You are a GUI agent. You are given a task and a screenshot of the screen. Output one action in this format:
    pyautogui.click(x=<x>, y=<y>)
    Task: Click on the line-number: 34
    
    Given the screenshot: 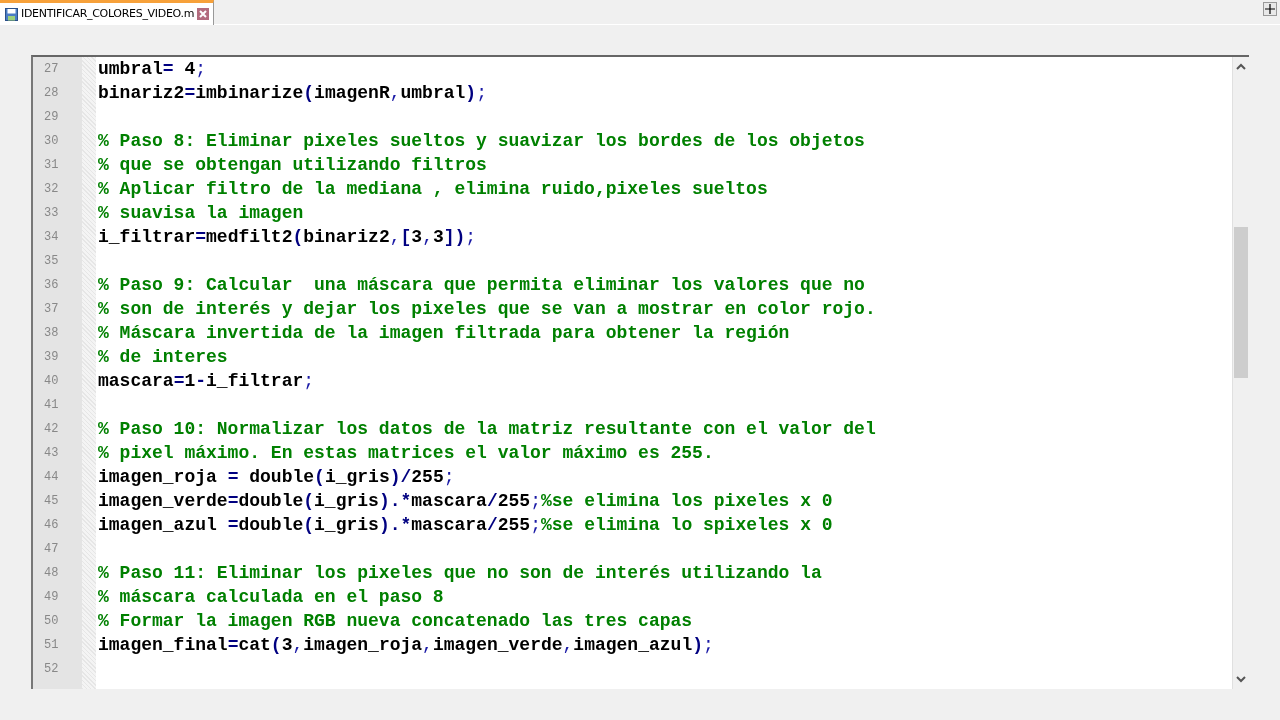 What is the action you would take?
    pyautogui.click(x=51, y=237)
    